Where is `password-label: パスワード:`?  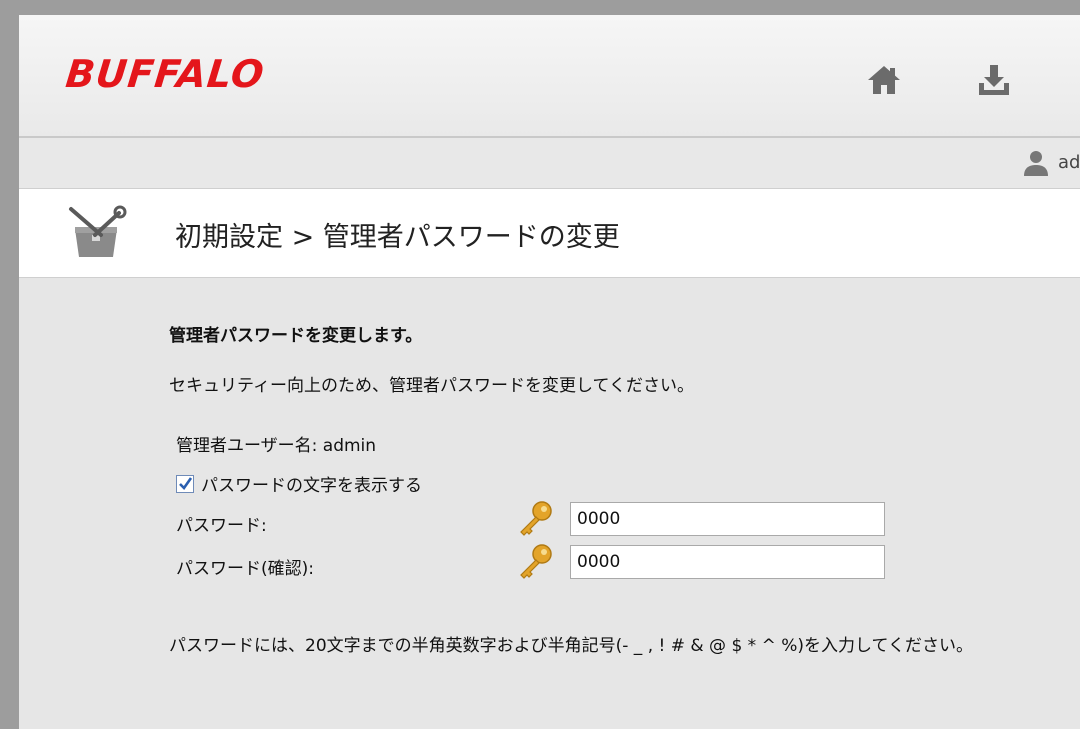 password-label: パスワード: is located at coordinates (221, 526).